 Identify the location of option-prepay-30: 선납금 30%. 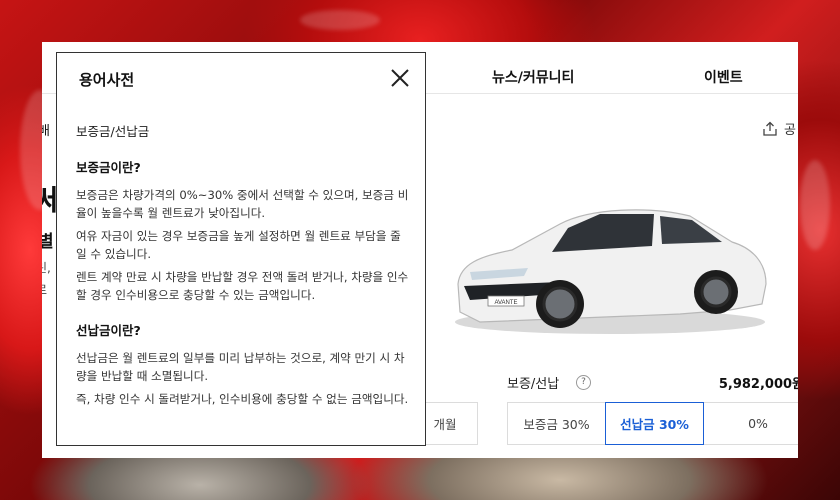
(654, 423).